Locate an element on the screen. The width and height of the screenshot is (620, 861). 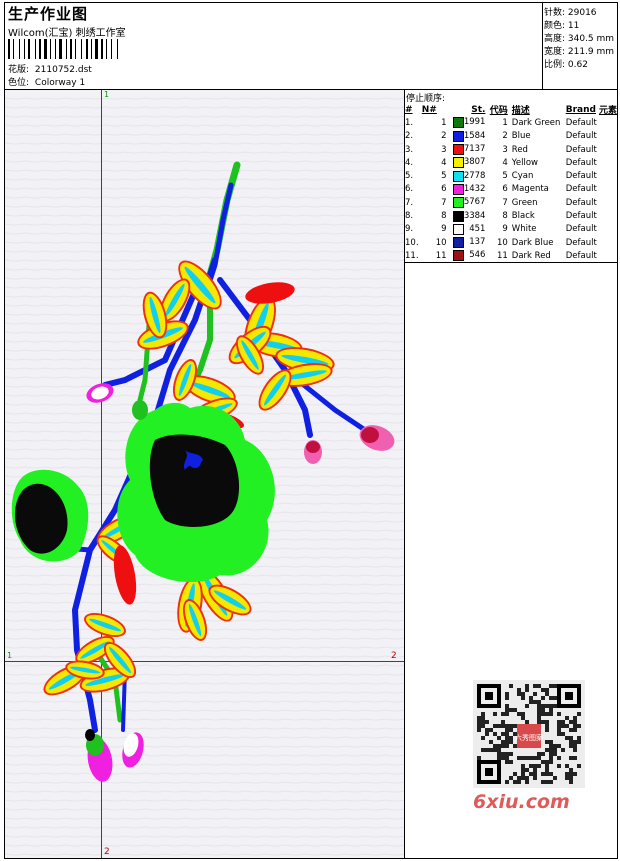
barcode is located at coordinates (77, 49).